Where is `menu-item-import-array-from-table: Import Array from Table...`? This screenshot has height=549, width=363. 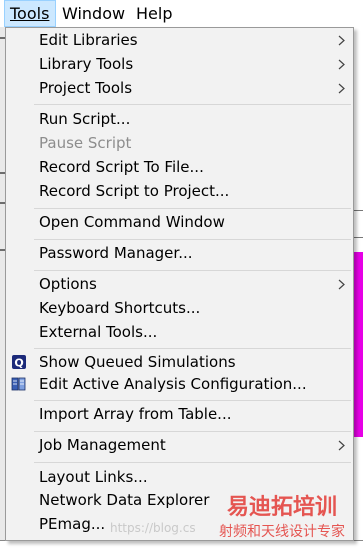 menu-item-import-array-from-table: Import Array from Table... is located at coordinates (179, 414).